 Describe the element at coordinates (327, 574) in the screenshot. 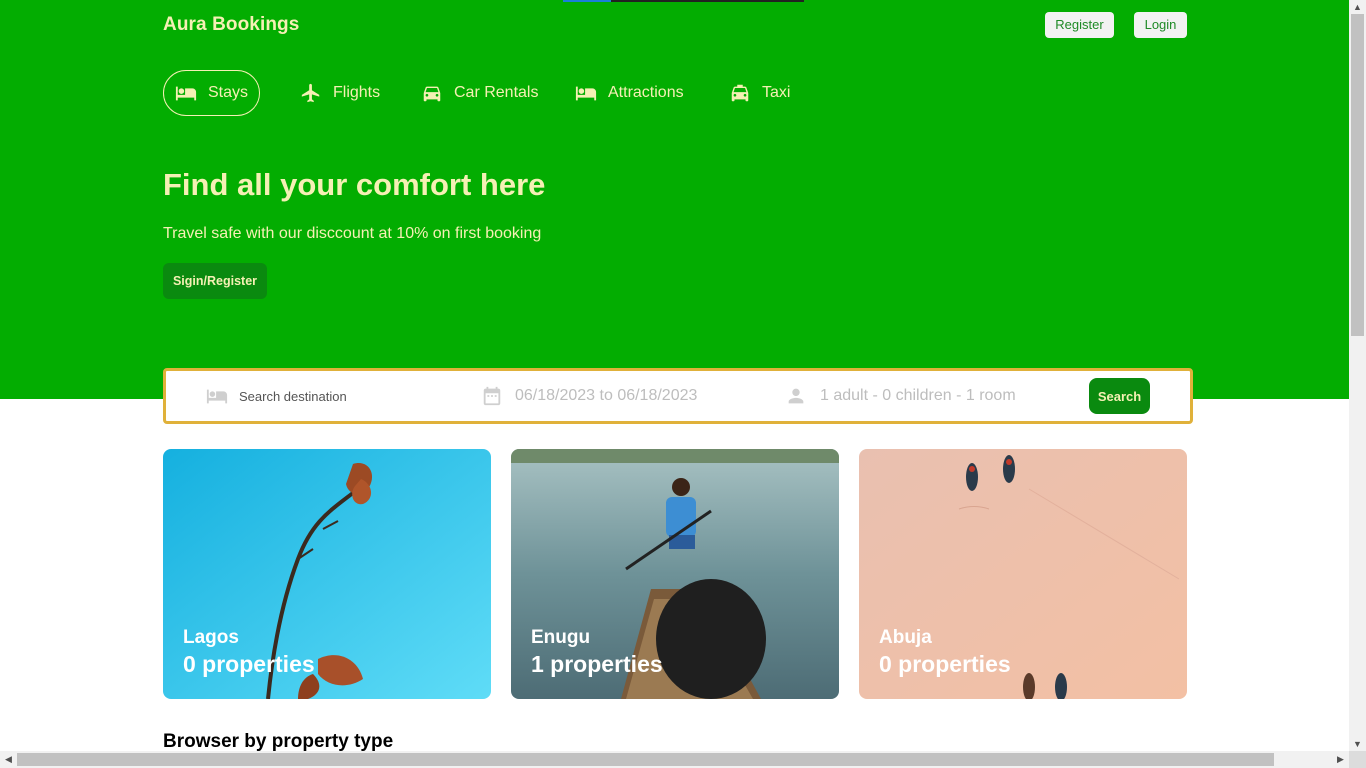

I see `city-card-lagos: Lagos 0 properties` at that location.